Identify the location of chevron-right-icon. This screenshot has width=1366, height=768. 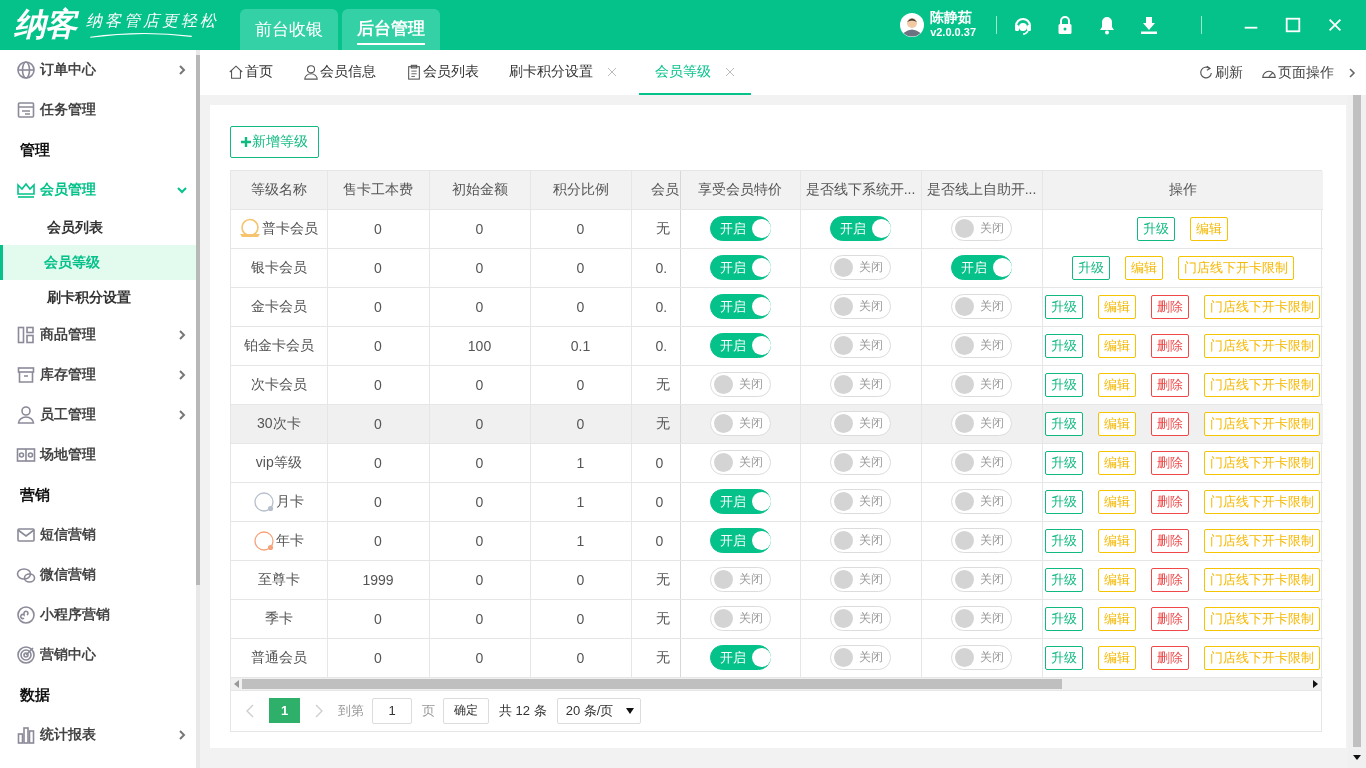
(1352, 72).